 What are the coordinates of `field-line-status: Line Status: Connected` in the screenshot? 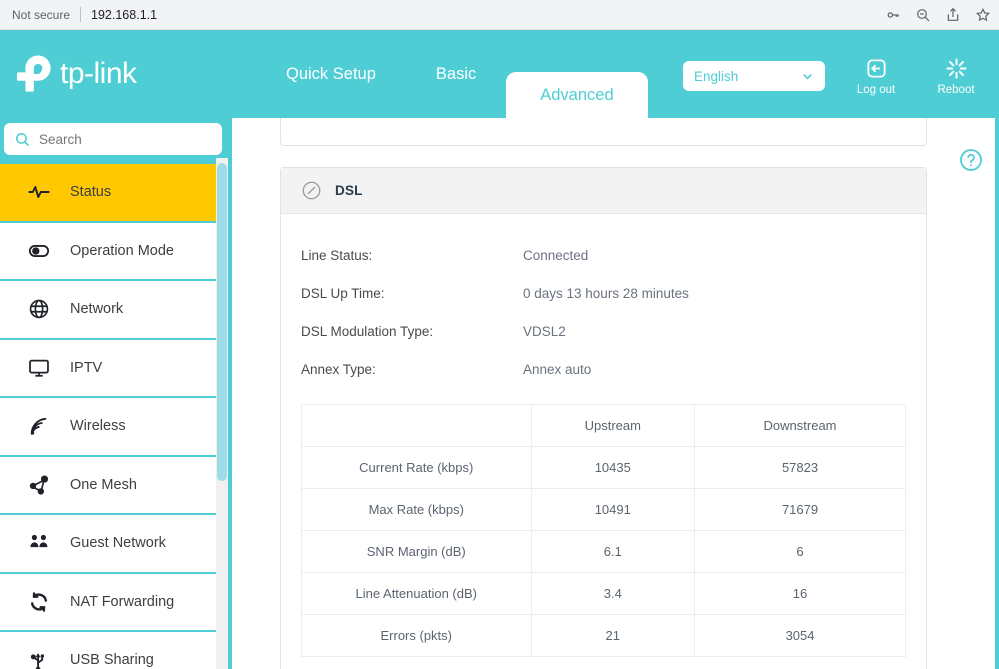 It's located at (603, 255).